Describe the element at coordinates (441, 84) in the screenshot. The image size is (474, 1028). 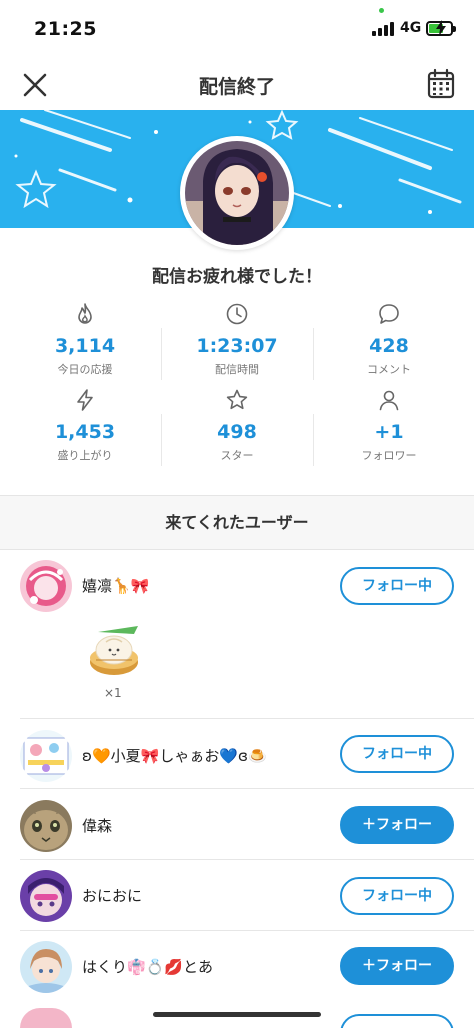
I see `calendar-icon` at that location.